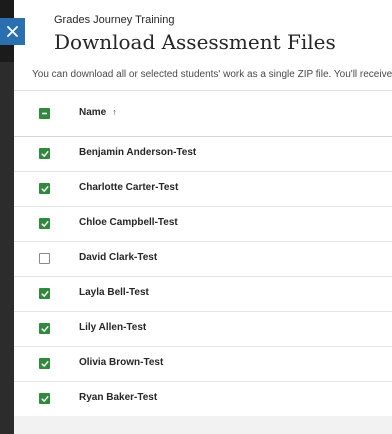 The image size is (392, 434). I want to click on student-name: Chloe Campbell-Test, so click(128, 222).